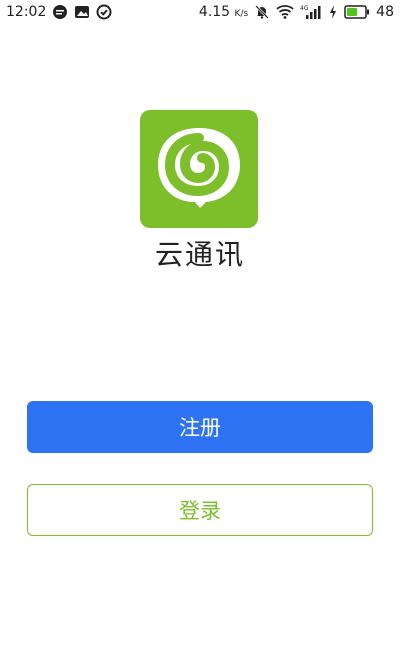 This screenshot has height=666, width=400. What do you see at coordinates (82, 12) in the screenshot?
I see `image-notification-icon` at bounding box center [82, 12].